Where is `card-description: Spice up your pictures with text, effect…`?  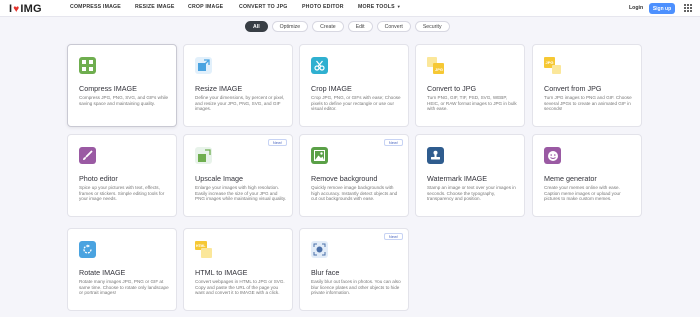 card-description: Spice up your pictures with text, effect… is located at coordinates (122, 193).